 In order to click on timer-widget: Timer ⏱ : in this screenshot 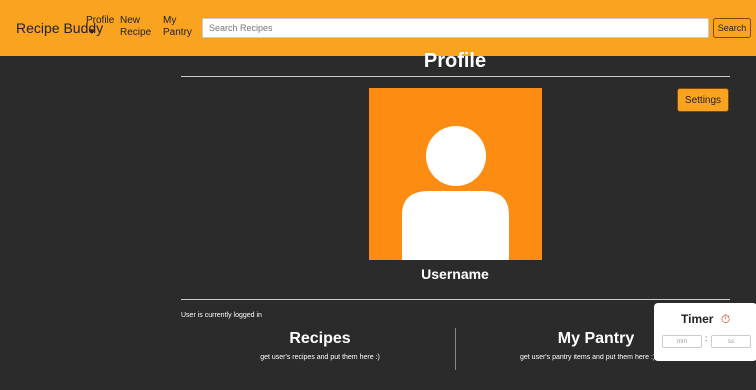, I will do `click(705, 332)`.